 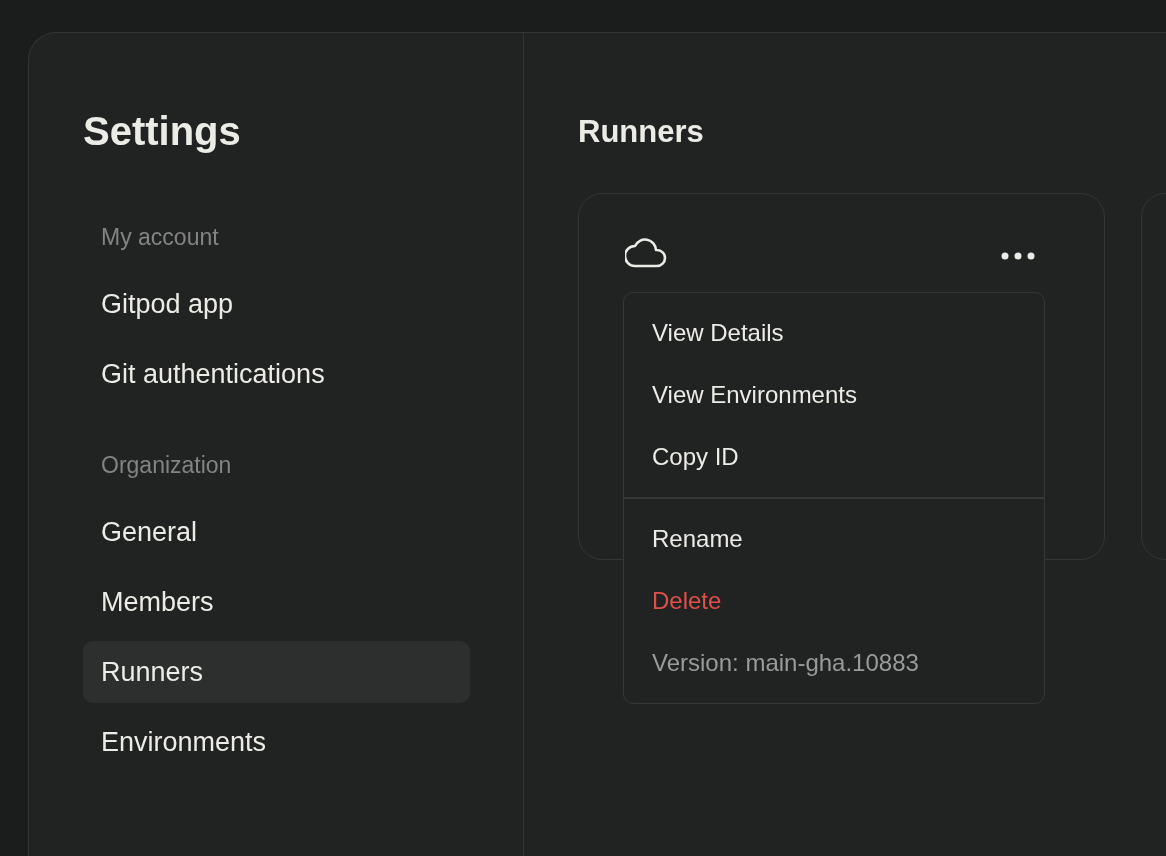 What do you see at coordinates (276, 672) in the screenshot?
I see `sidebar-item: Runners` at bounding box center [276, 672].